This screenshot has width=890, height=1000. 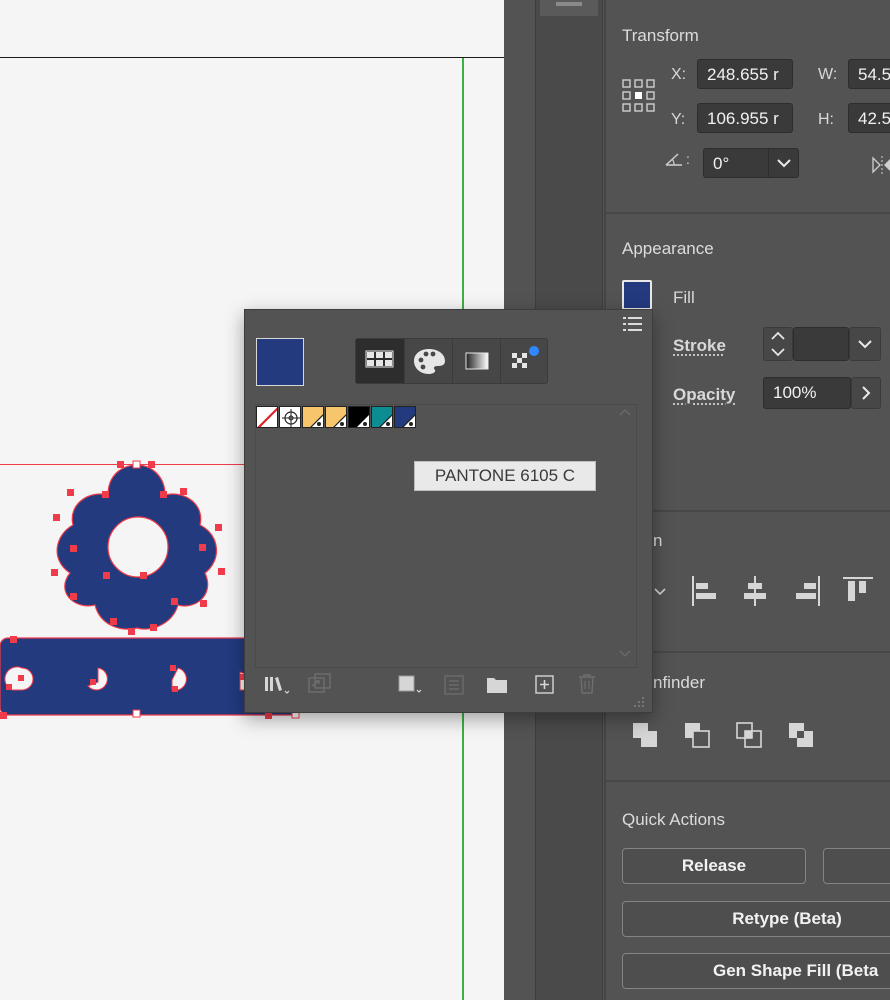 I want to click on pathfinder-exclude-icon, so click(x=801, y=735).